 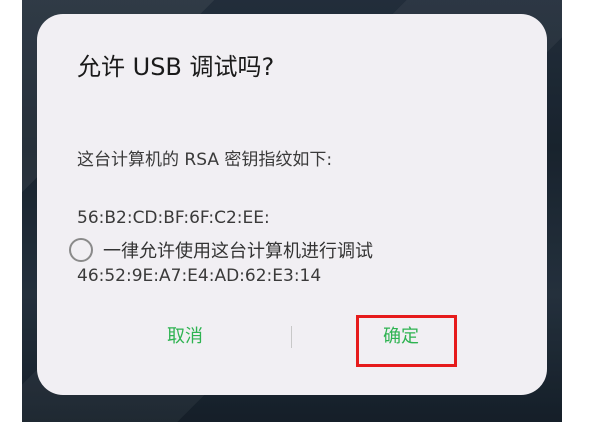 What do you see at coordinates (176, 67) in the screenshot?
I see `dialog-title: 允许 USB 调试吗?` at bounding box center [176, 67].